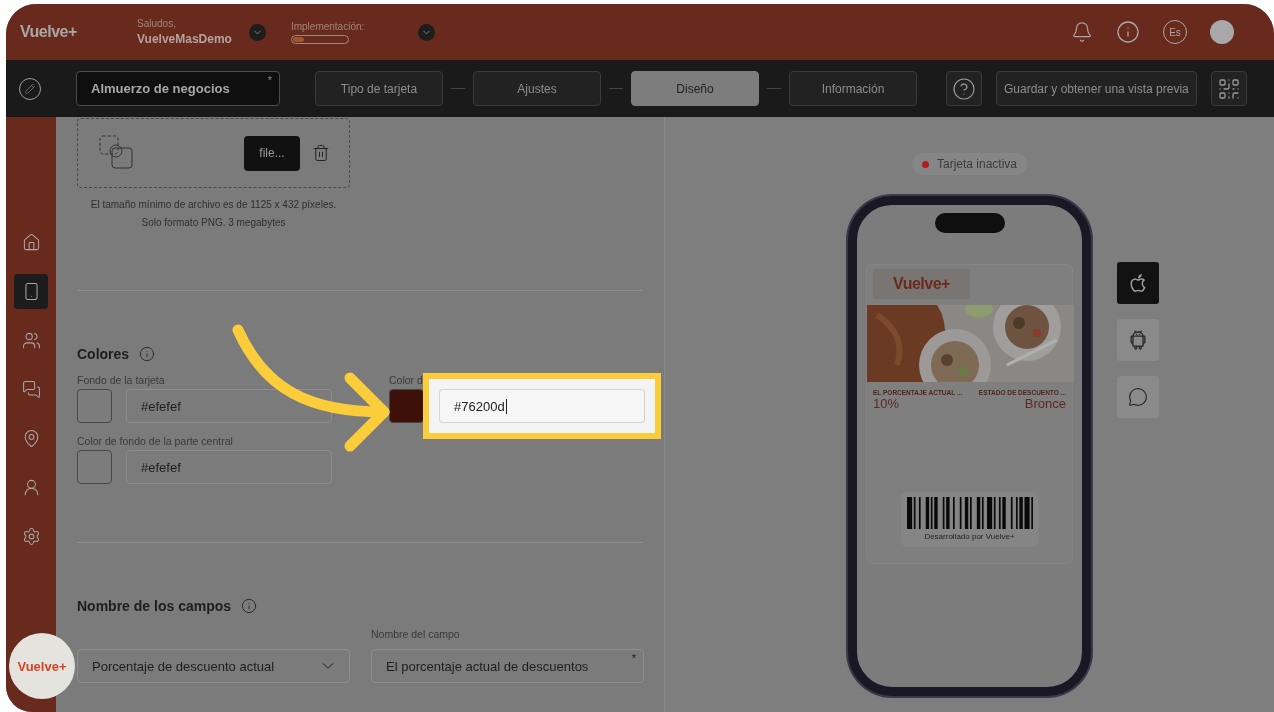 The image size is (1274, 712). Describe the element at coordinates (31, 340) in the screenshot. I see `users-icon` at that location.